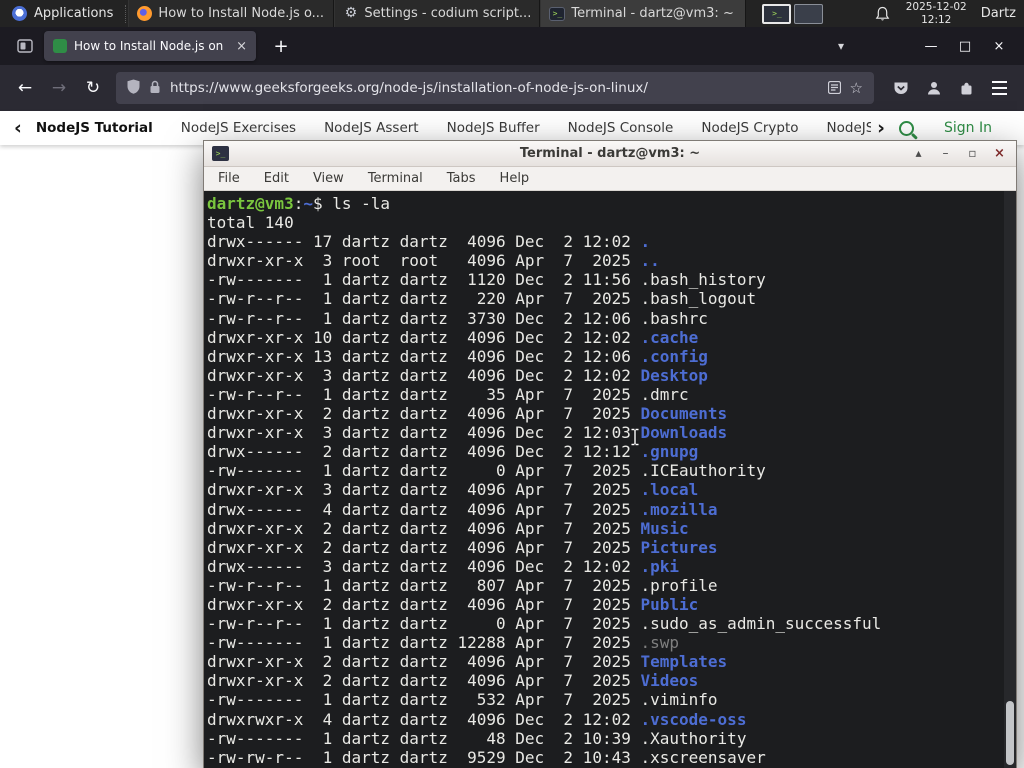 Image resolution: width=1024 pixels, height=768 pixels. I want to click on site-nav-item: NodeJS Assert, so click(371, 128).